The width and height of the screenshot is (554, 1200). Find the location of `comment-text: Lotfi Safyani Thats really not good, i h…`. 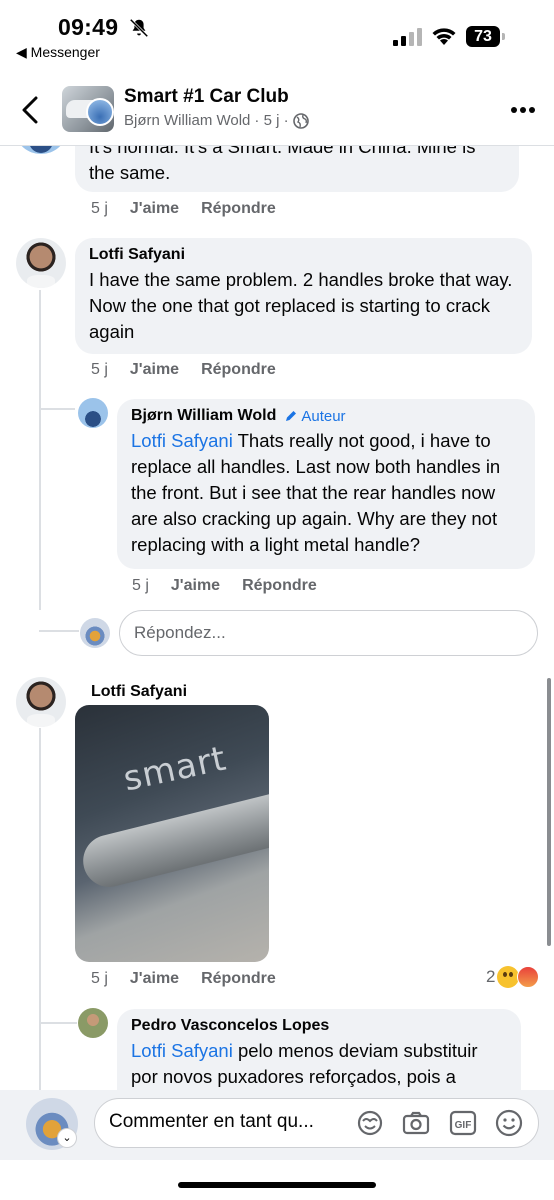

comment-text: Lotfi Safyani Thats really not good, i h… is located at coordinates (326, 493).